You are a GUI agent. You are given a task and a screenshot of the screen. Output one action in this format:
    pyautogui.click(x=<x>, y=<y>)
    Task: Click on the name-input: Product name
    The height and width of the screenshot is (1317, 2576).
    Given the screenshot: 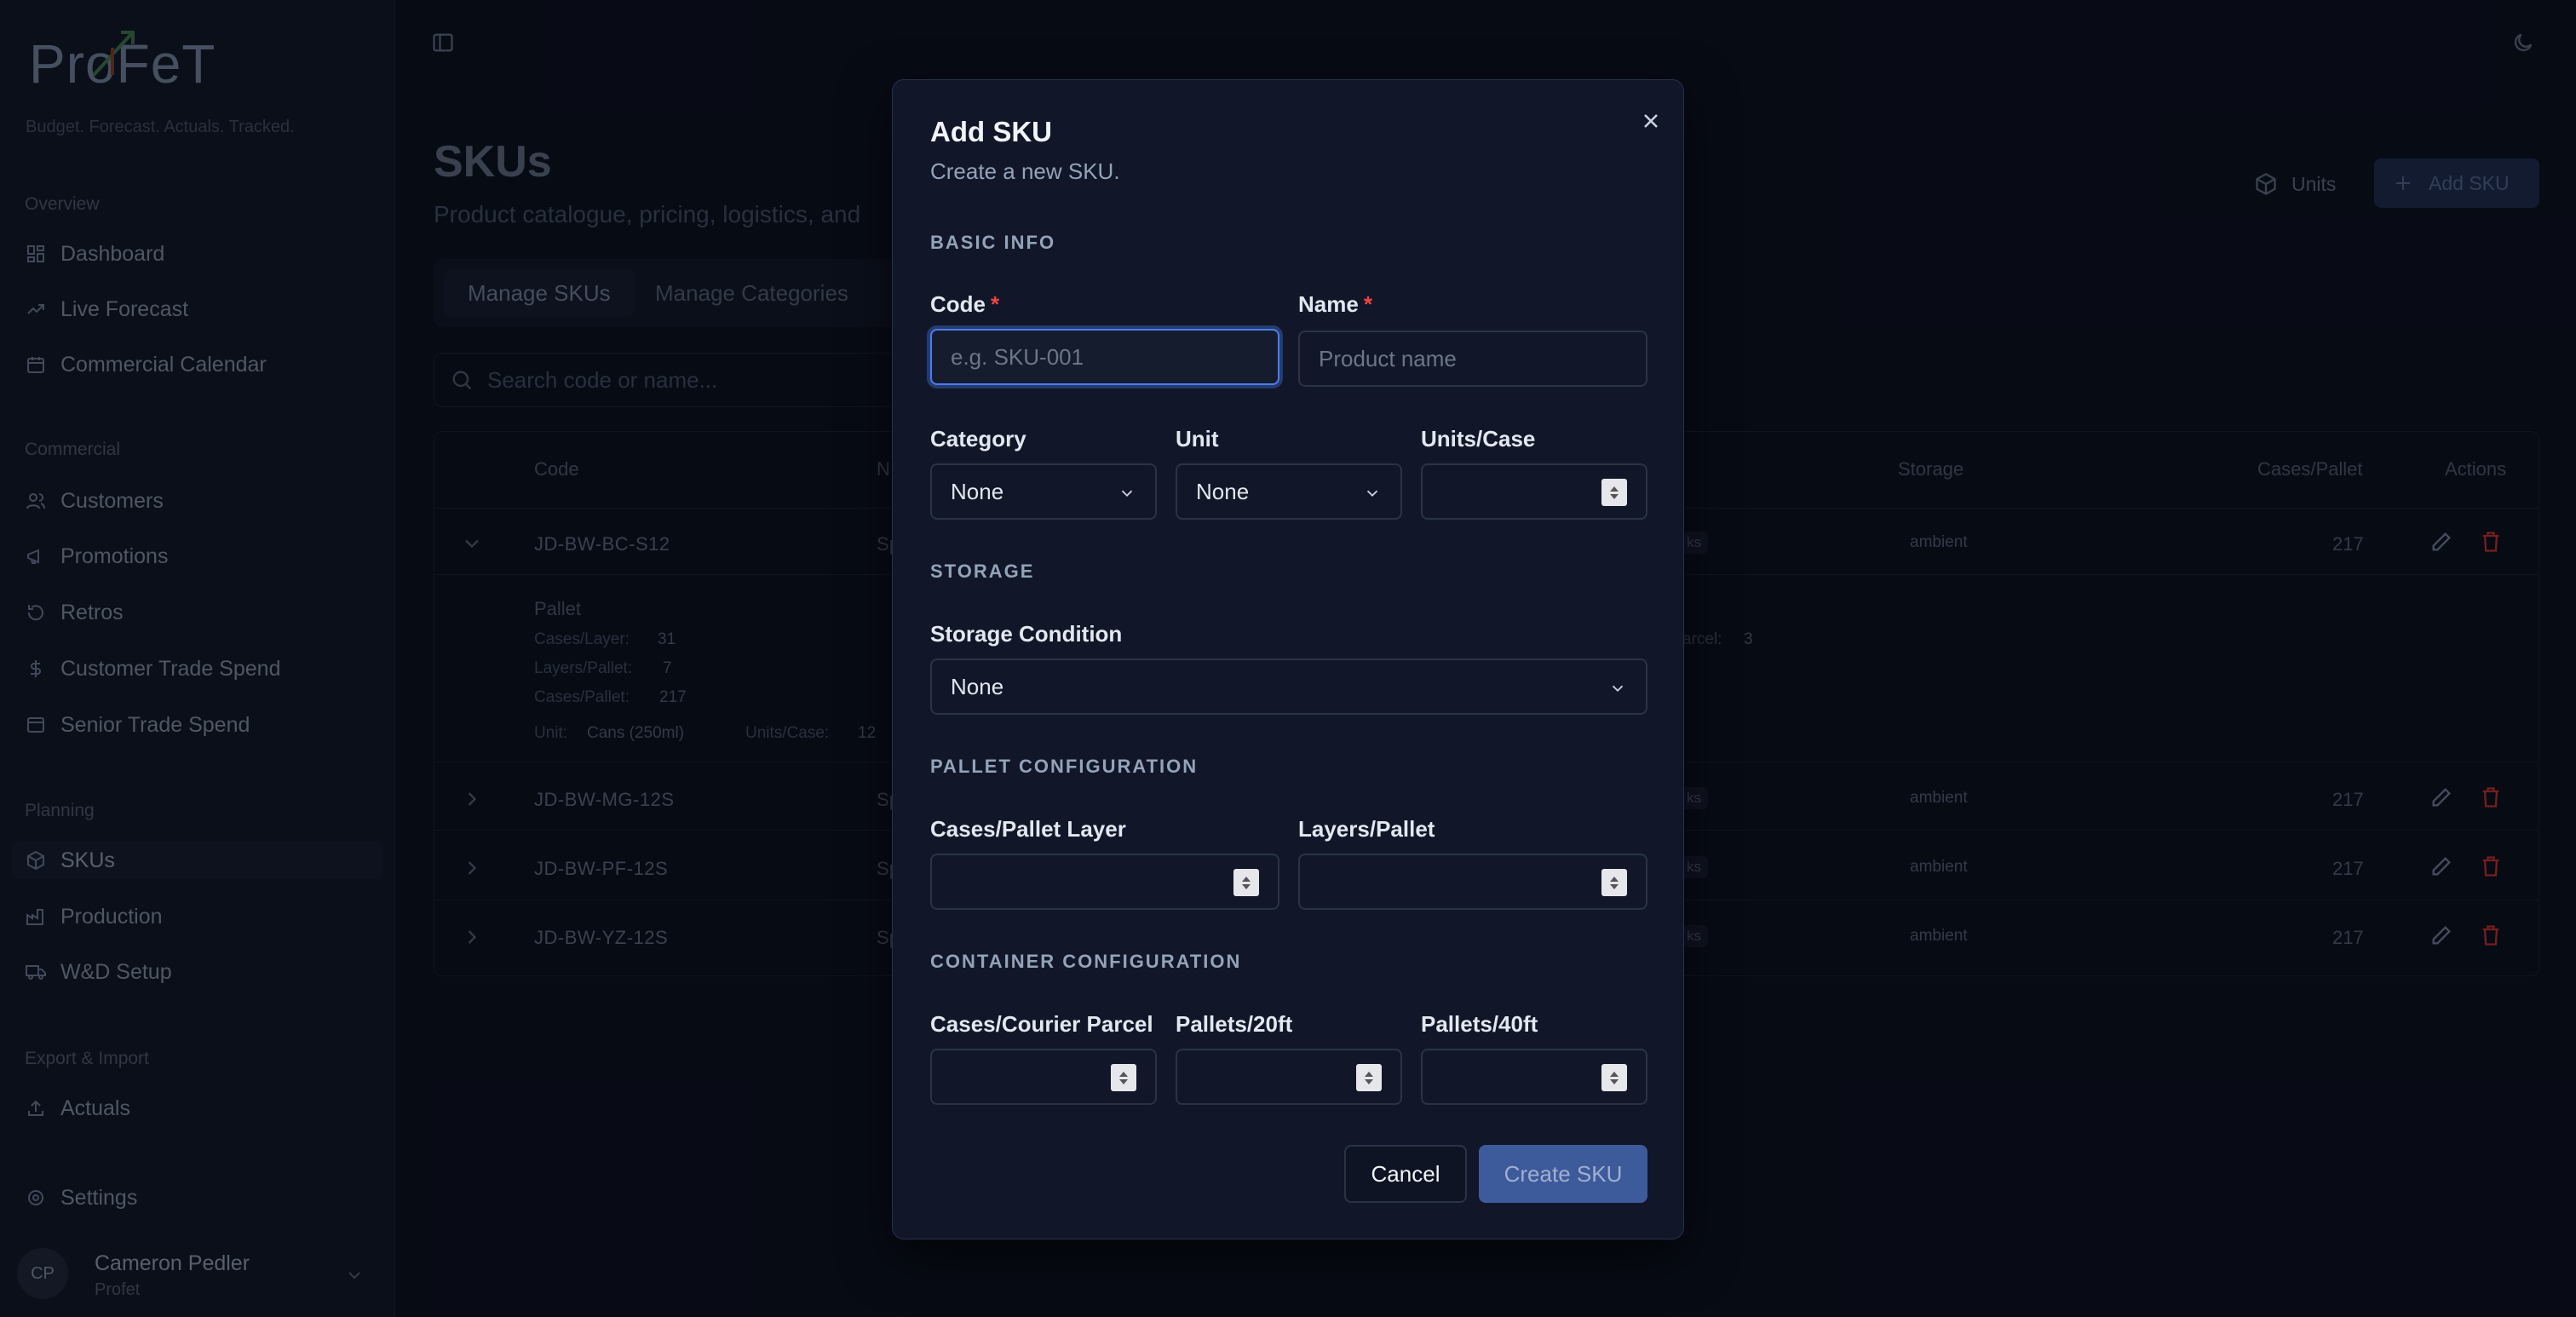 What is the action you would take?
    pyautogui.click(x=1472, y=359)
    